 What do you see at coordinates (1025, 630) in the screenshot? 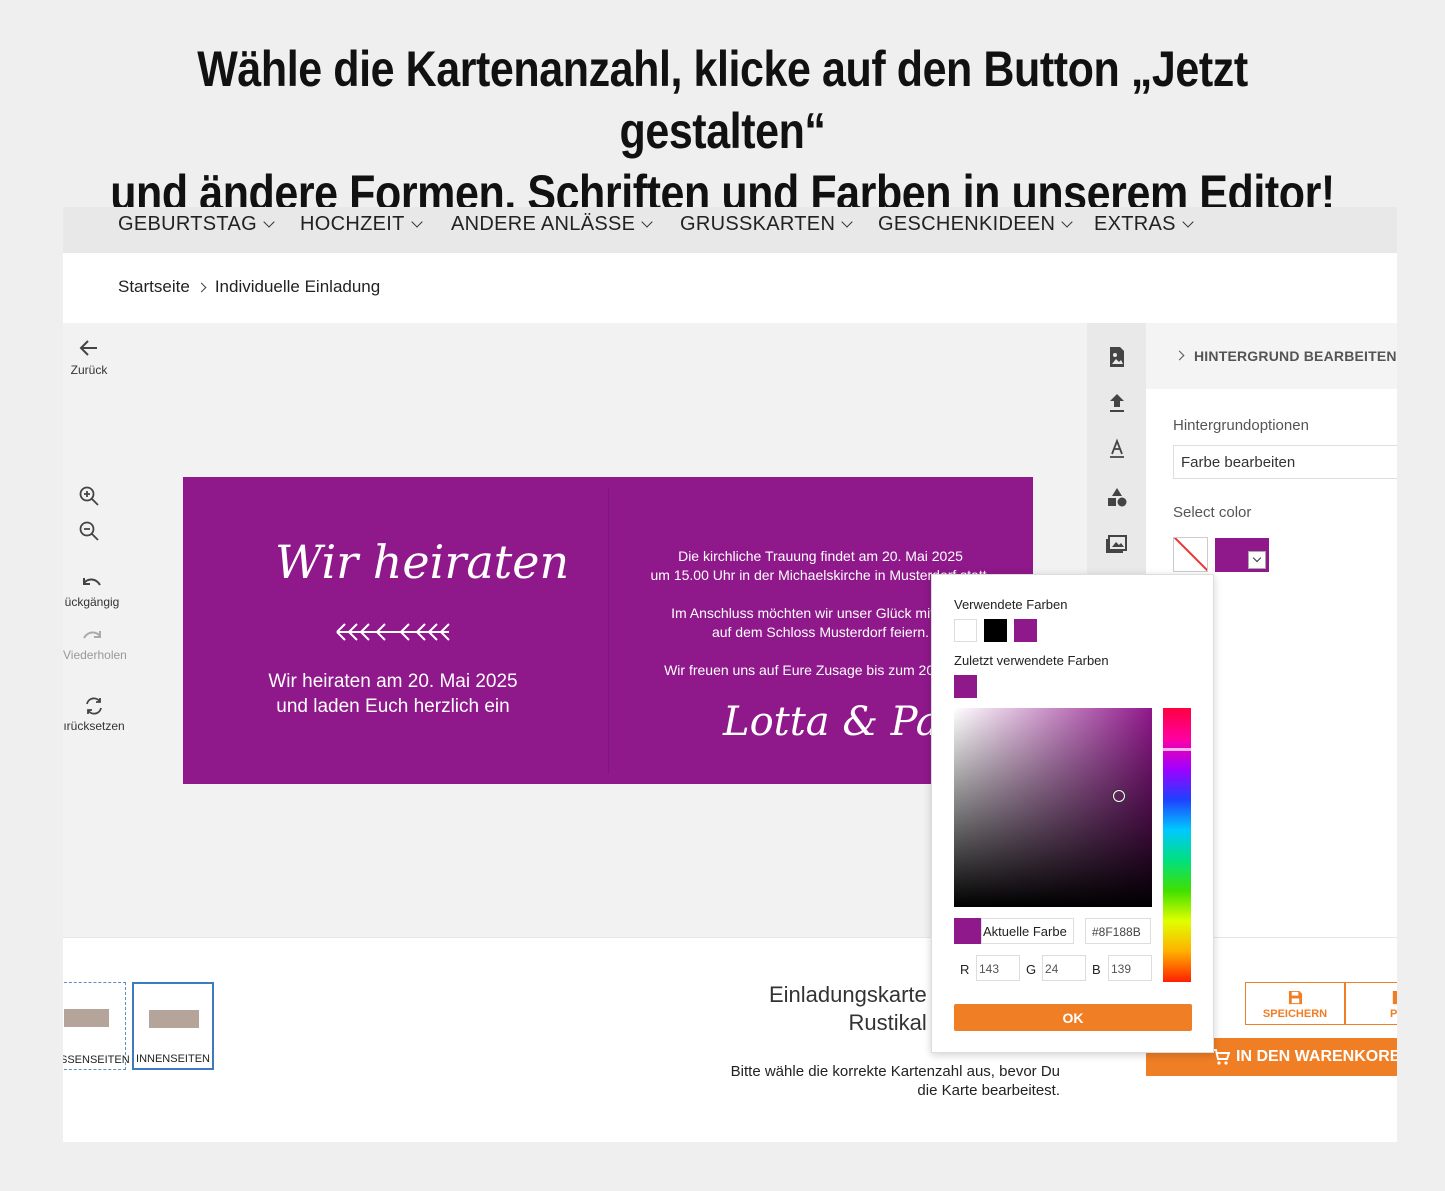
I see `used-color-swatch-purple` at bounding box center [1025, 630].